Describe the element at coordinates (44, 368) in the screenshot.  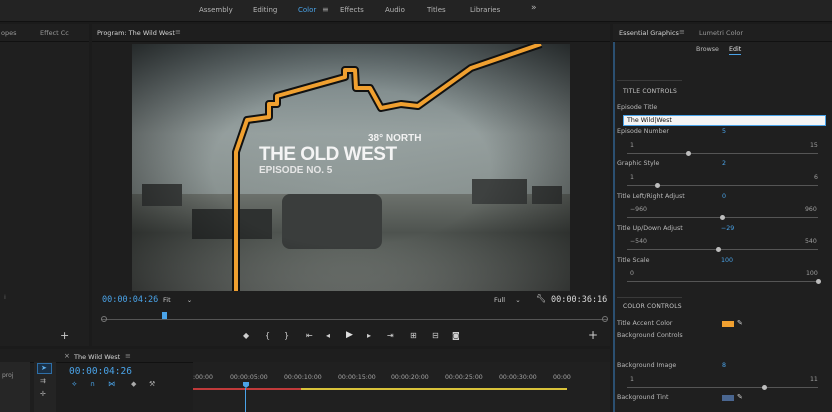
I see `selection-tool-icon: ➤` at that location.